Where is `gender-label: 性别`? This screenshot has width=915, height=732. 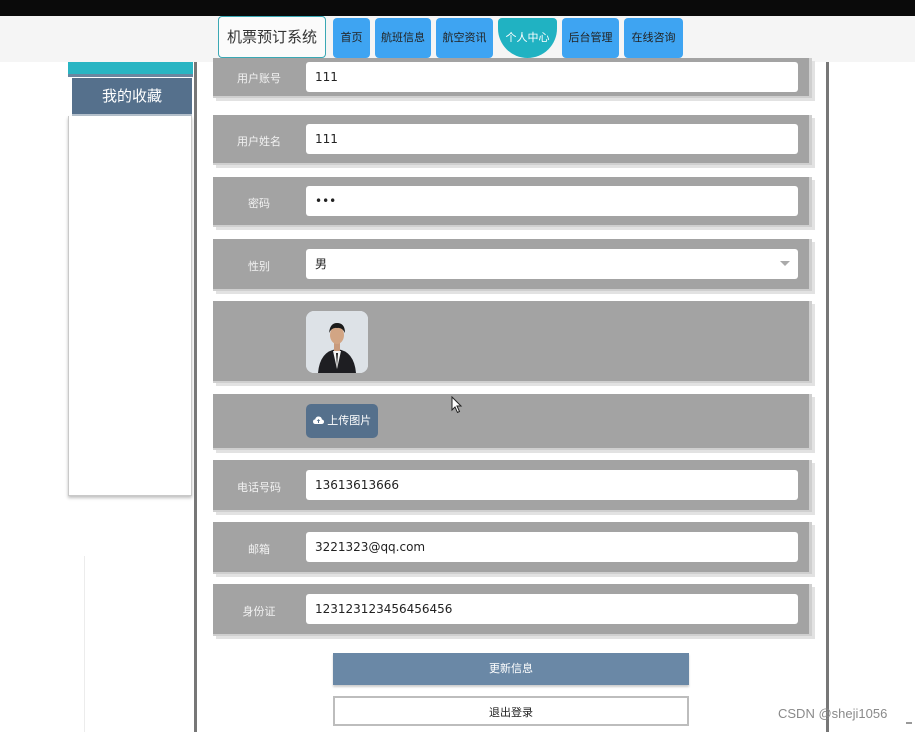
gender-label: 性别 is located at coordinates (259, 266).